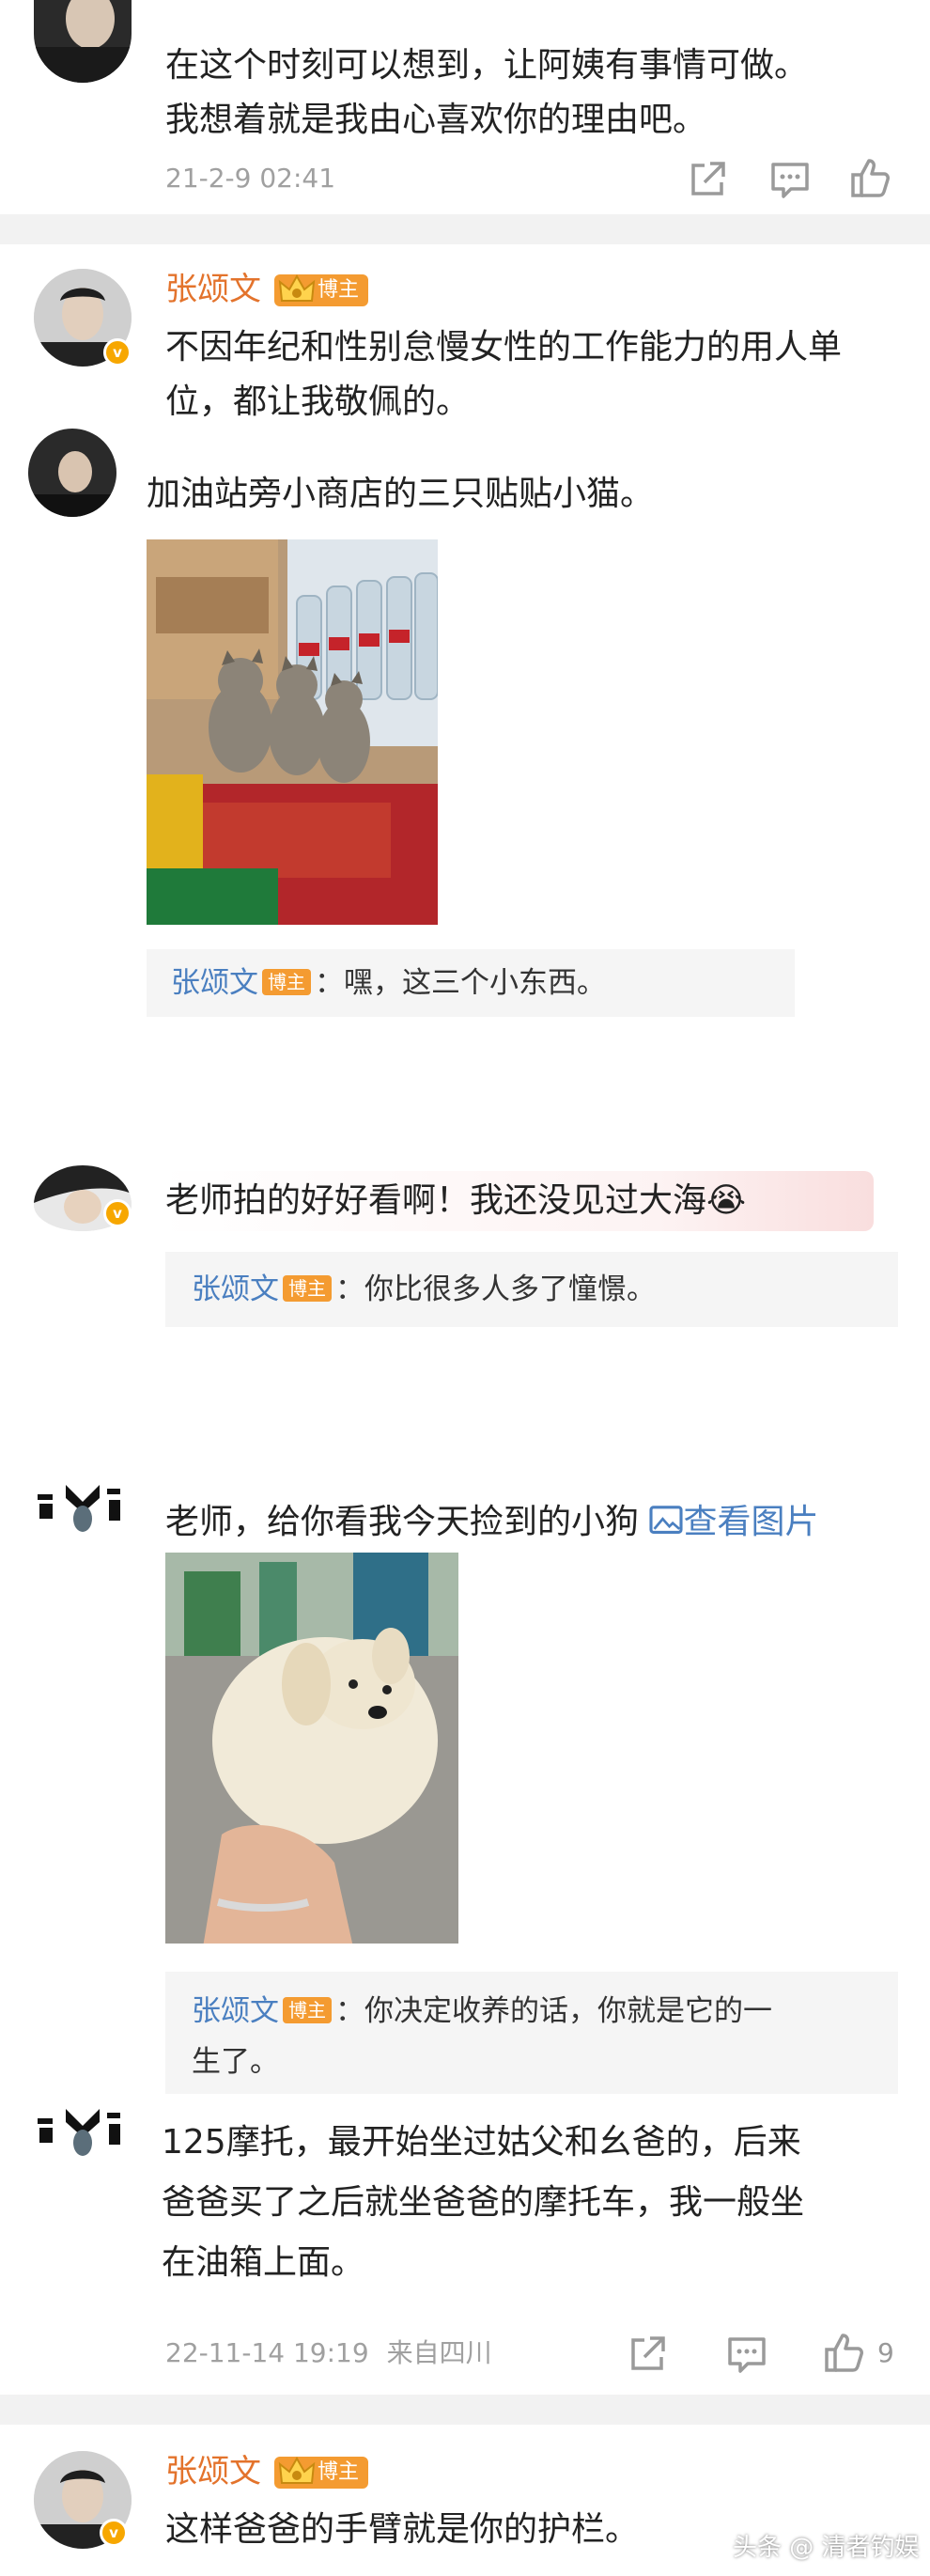  I want to click on comment-body: 老师，给你看我今天捡到的小狗, so click(402, 1522).